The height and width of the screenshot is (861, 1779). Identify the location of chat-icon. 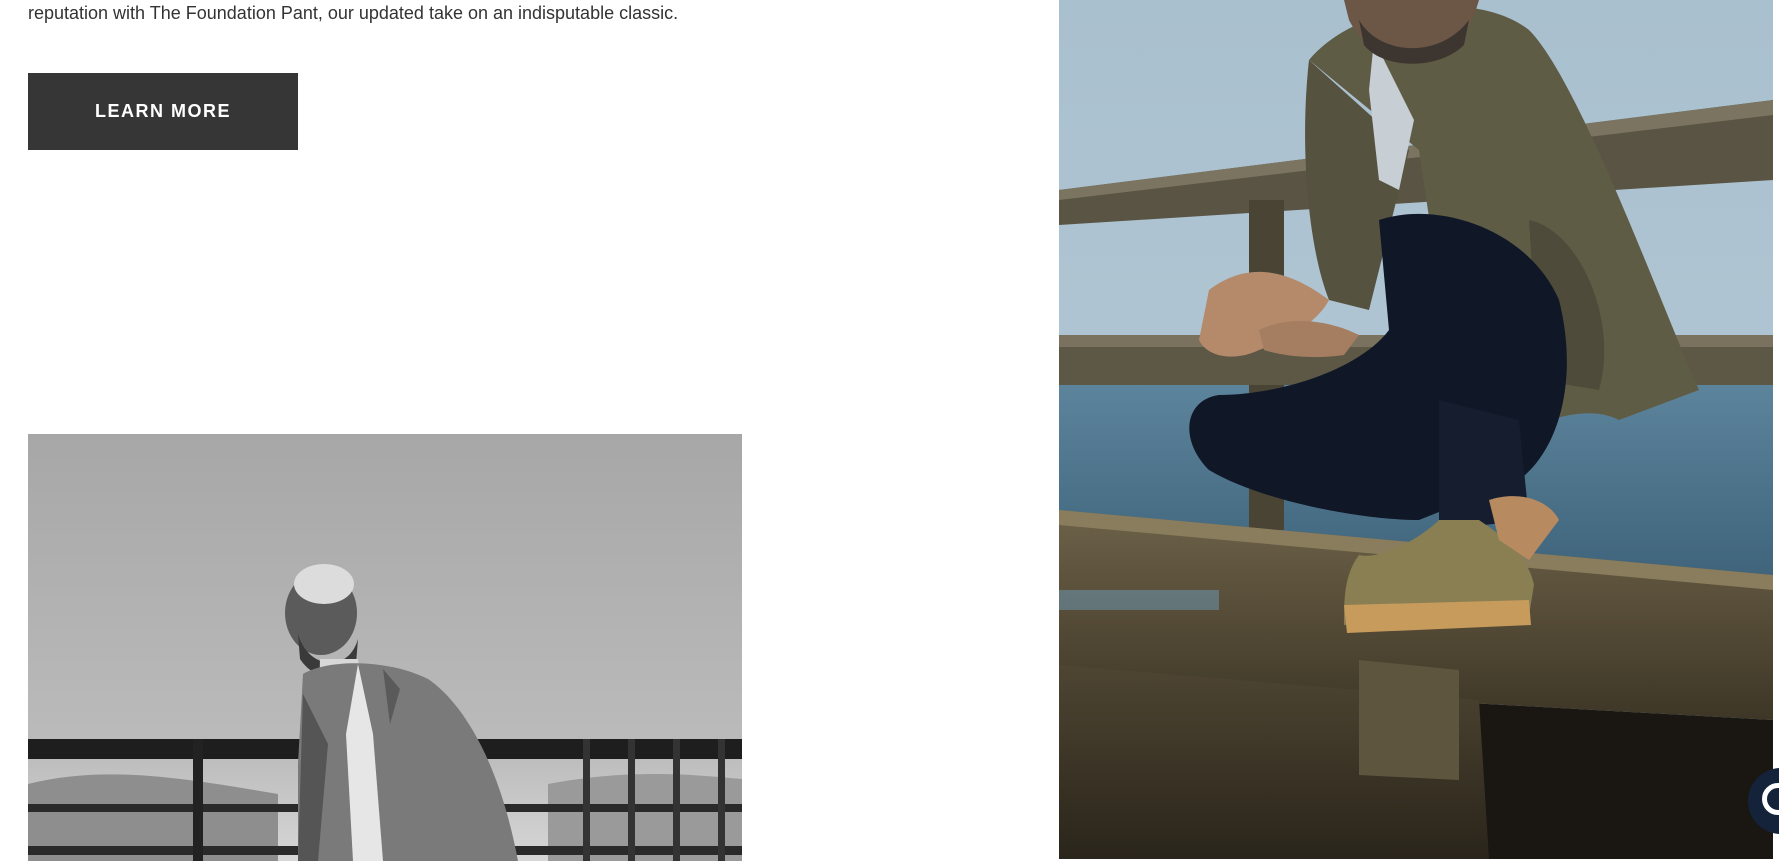
(1770, 799).